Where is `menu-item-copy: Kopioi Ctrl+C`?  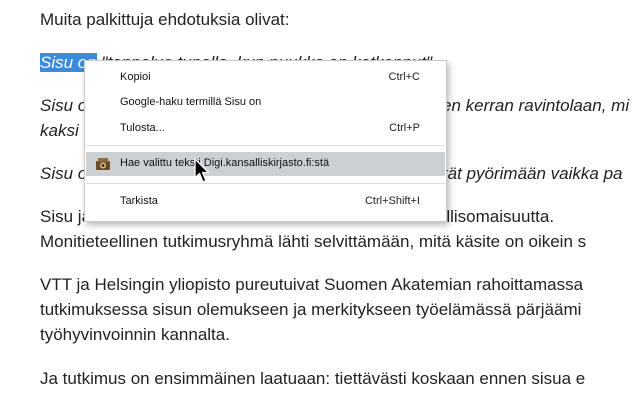 menu-item-copy: Kopioi Ctrl+C is located at coordinates (265, 78).